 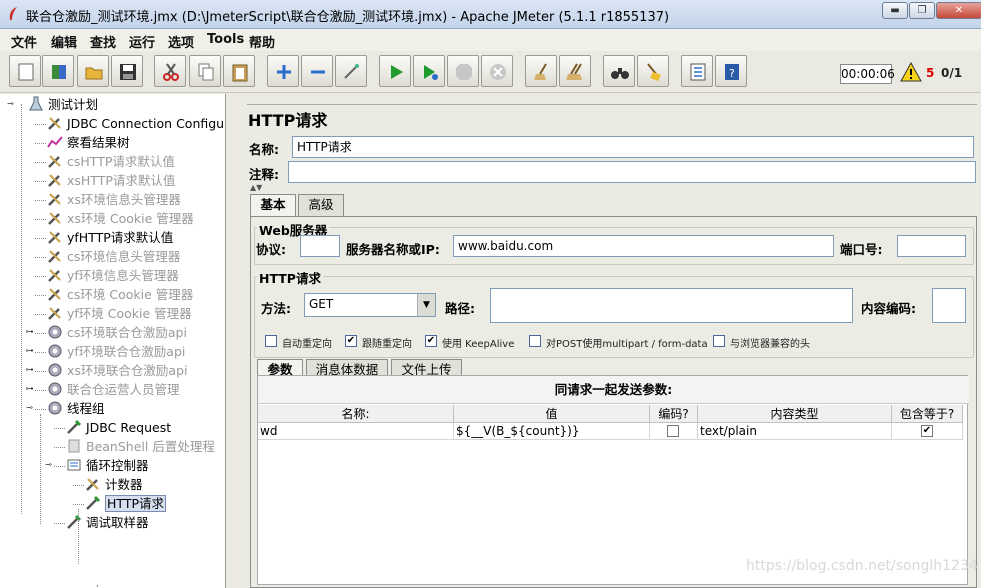 What do you see at coordinates (795, 431) in the screenshot?
I see `cell-content-type: text/plain` at bounding box center [795, 431].